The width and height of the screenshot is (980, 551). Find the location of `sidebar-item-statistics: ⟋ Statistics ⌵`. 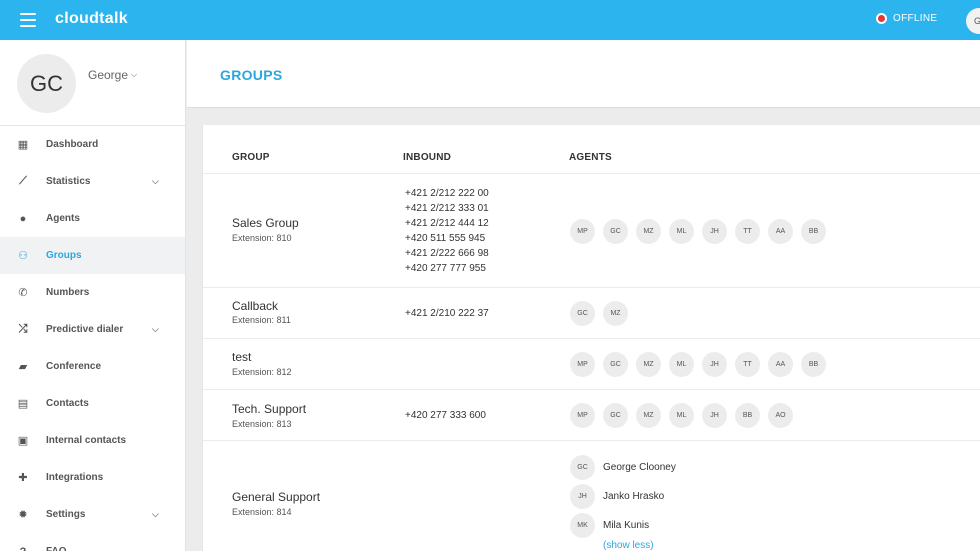

sidebar-item-statistics: ⟋ Statistics ⌵ is located at coordinates (92, 181).